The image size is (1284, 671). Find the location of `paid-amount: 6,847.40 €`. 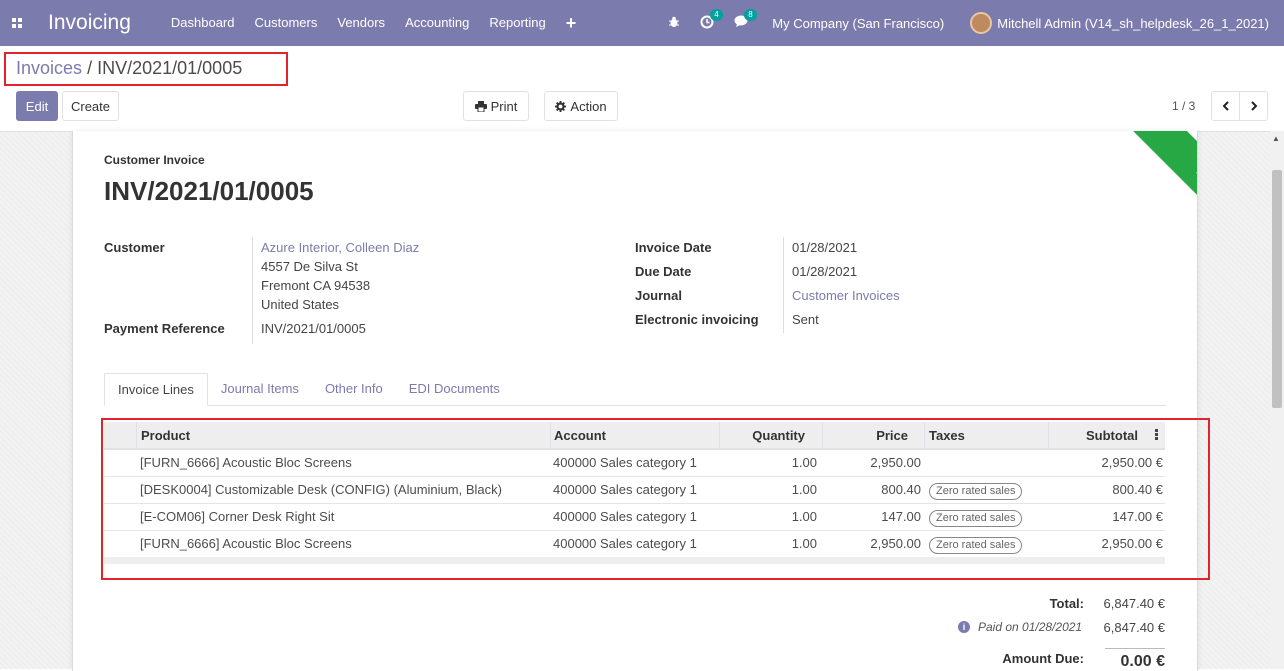

paid-amount: 6,847.40 € is located at coordinates (1134, 627).